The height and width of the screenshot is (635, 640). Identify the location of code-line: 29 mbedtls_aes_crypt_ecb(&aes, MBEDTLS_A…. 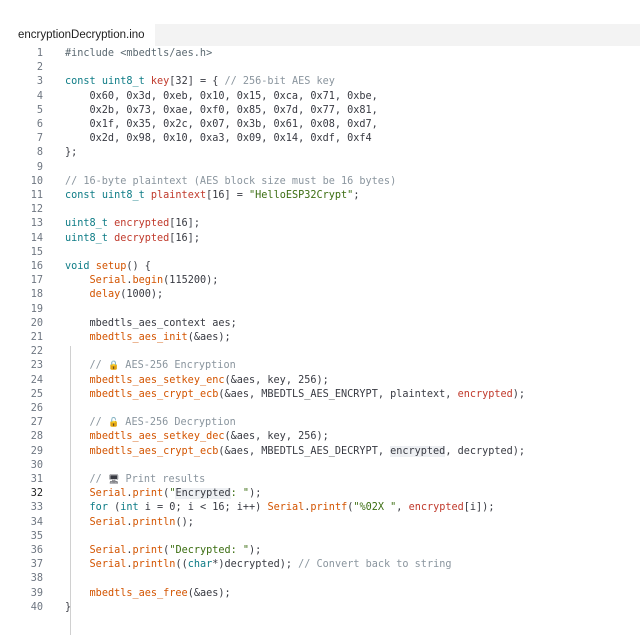
(320, 452).